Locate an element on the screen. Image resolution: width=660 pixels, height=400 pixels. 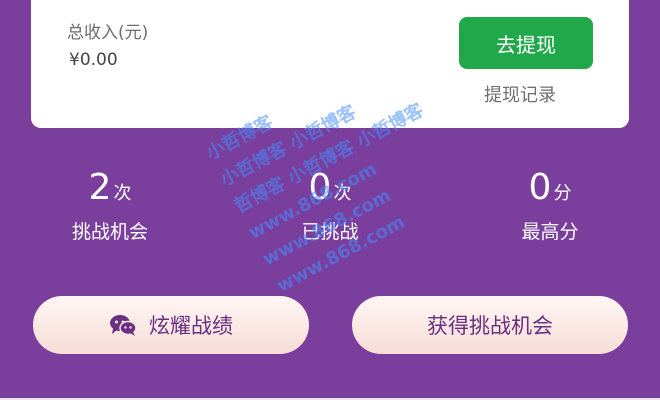
stat-high-score: 0分 最高分 is located at coordinates (550, 204).